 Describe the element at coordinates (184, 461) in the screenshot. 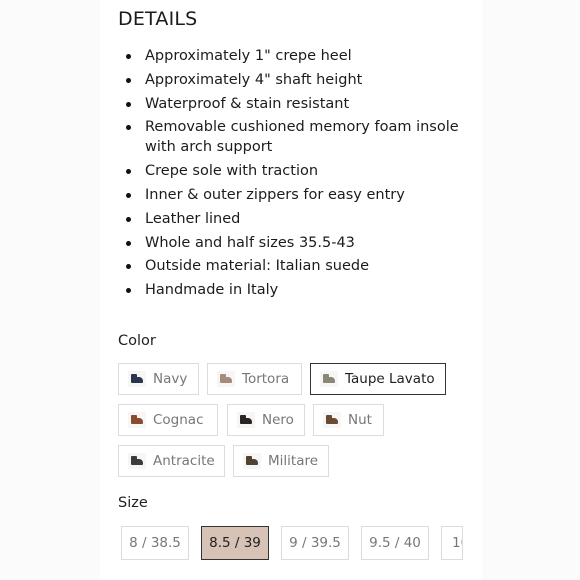

I see `color-option-label: Antracite` at that location.